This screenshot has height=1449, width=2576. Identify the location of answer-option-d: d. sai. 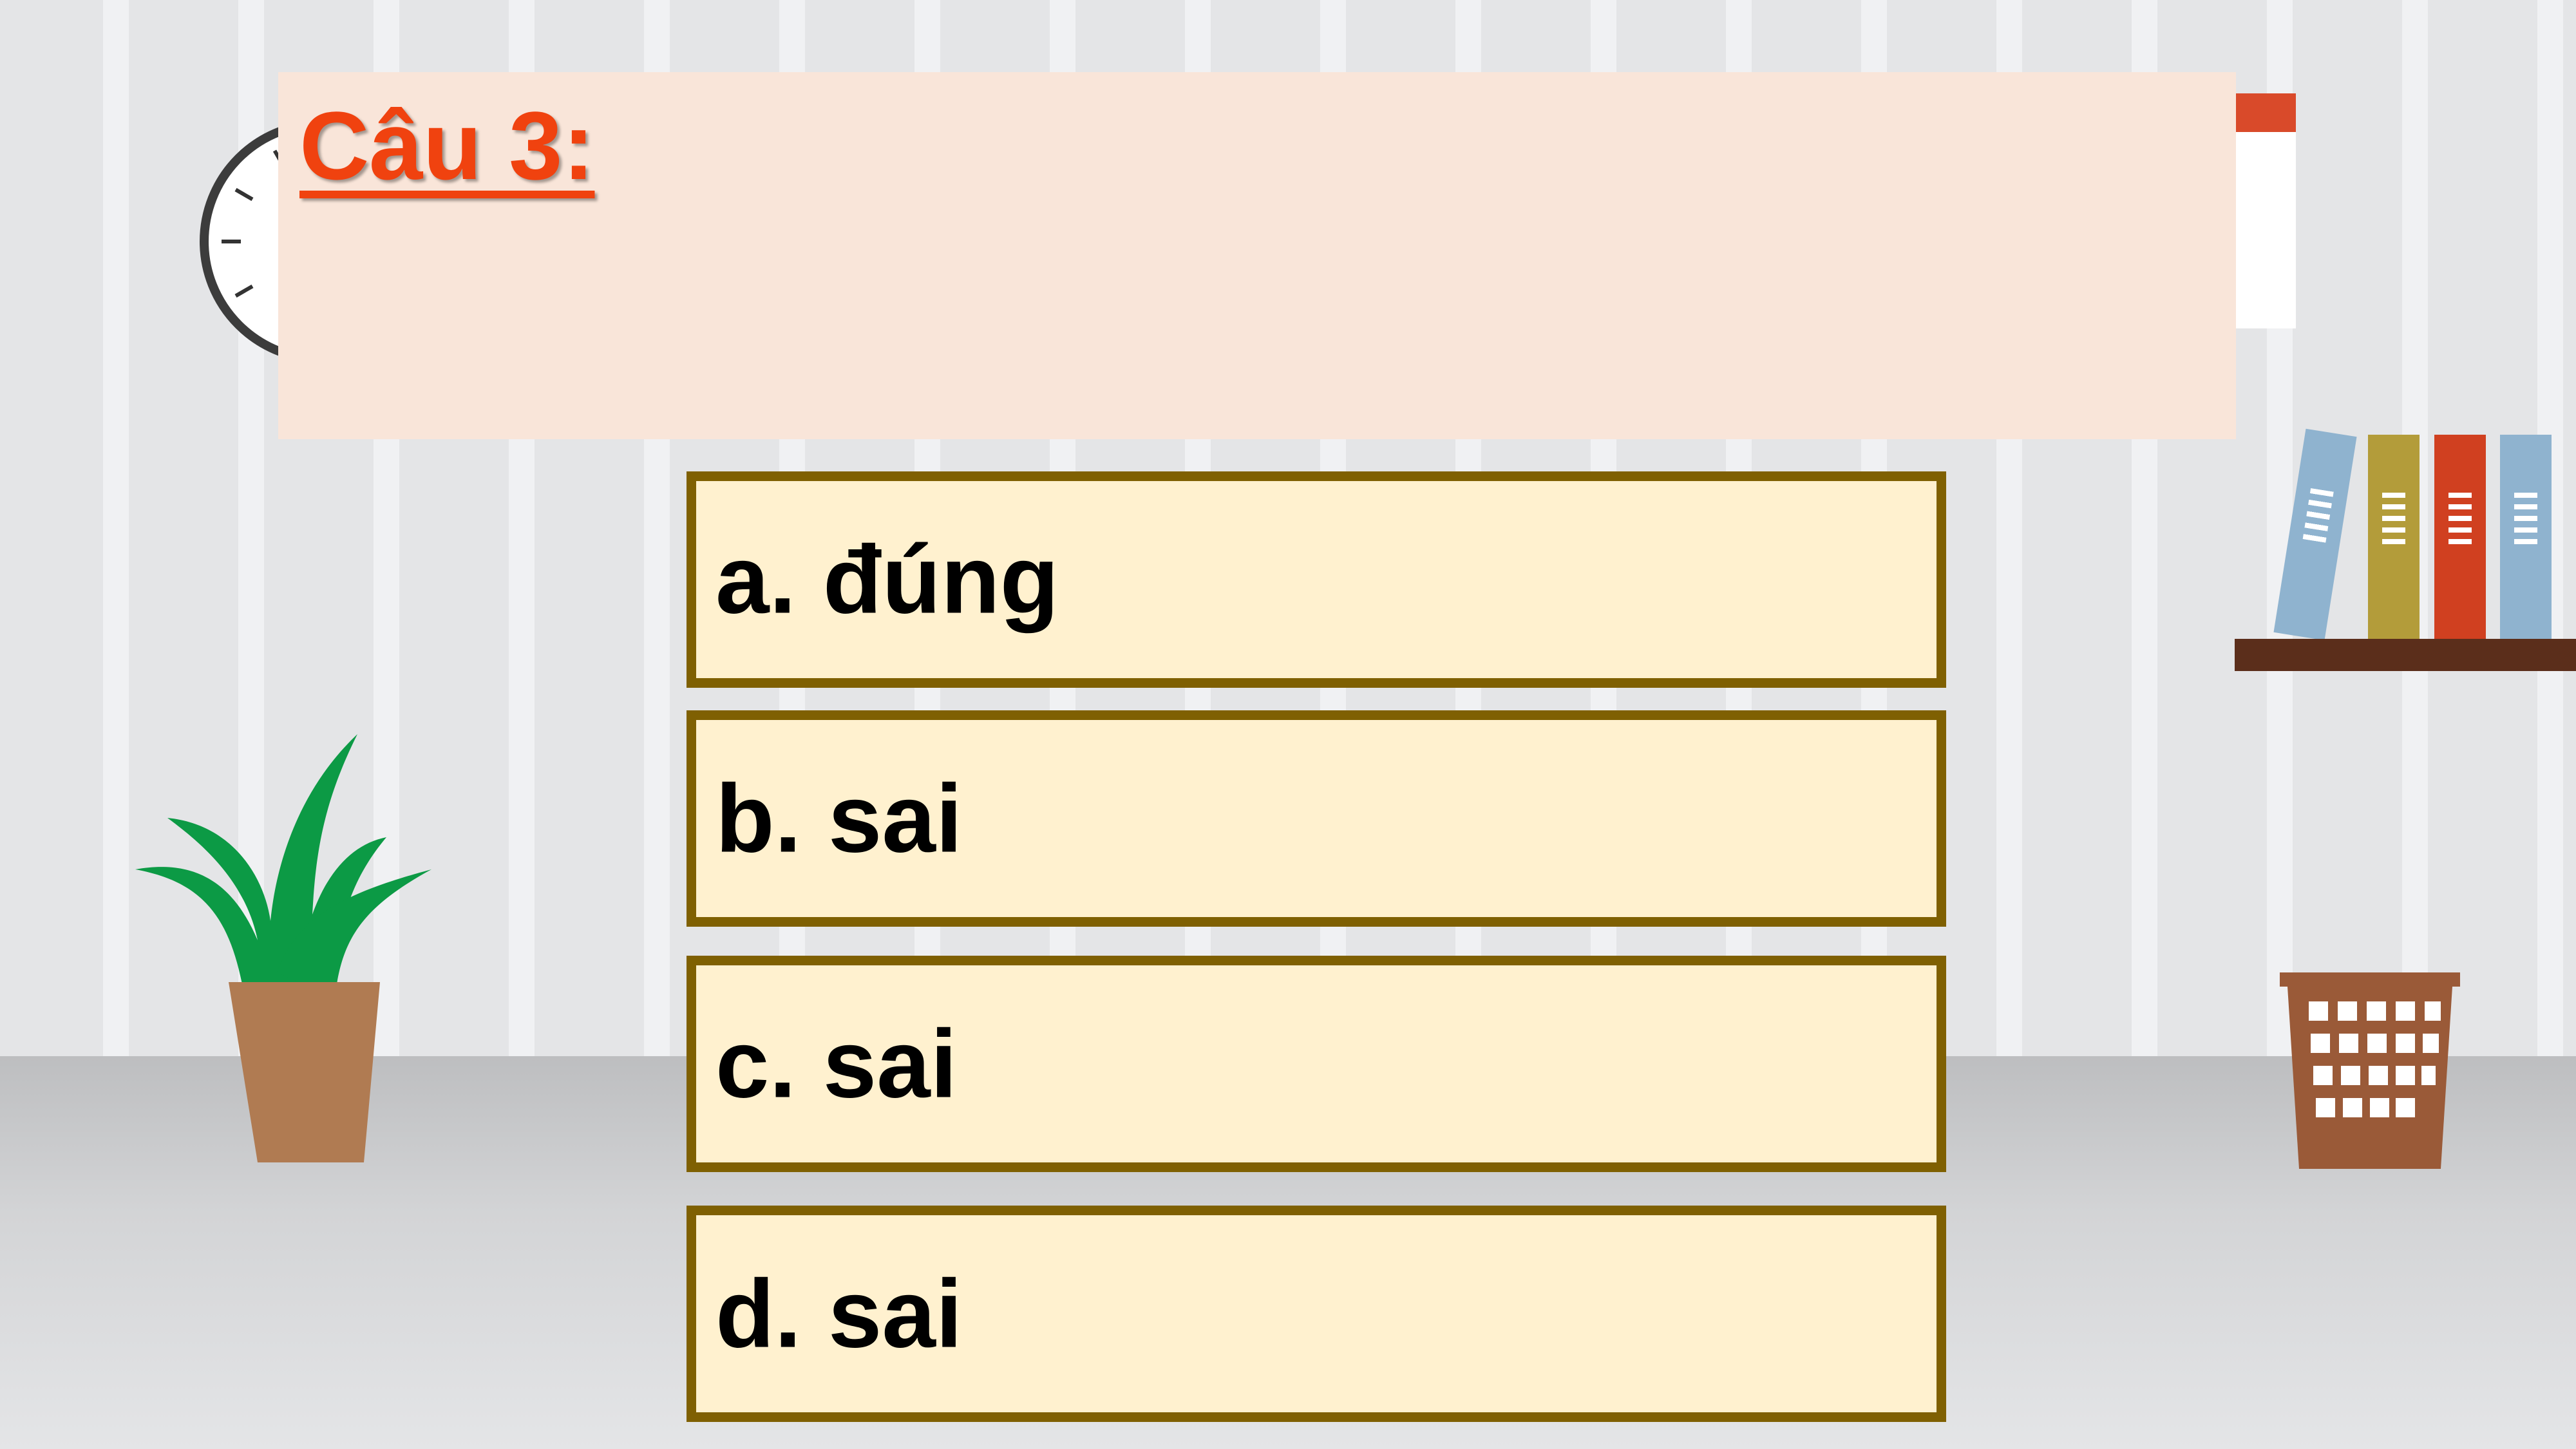
(1317, 1314).